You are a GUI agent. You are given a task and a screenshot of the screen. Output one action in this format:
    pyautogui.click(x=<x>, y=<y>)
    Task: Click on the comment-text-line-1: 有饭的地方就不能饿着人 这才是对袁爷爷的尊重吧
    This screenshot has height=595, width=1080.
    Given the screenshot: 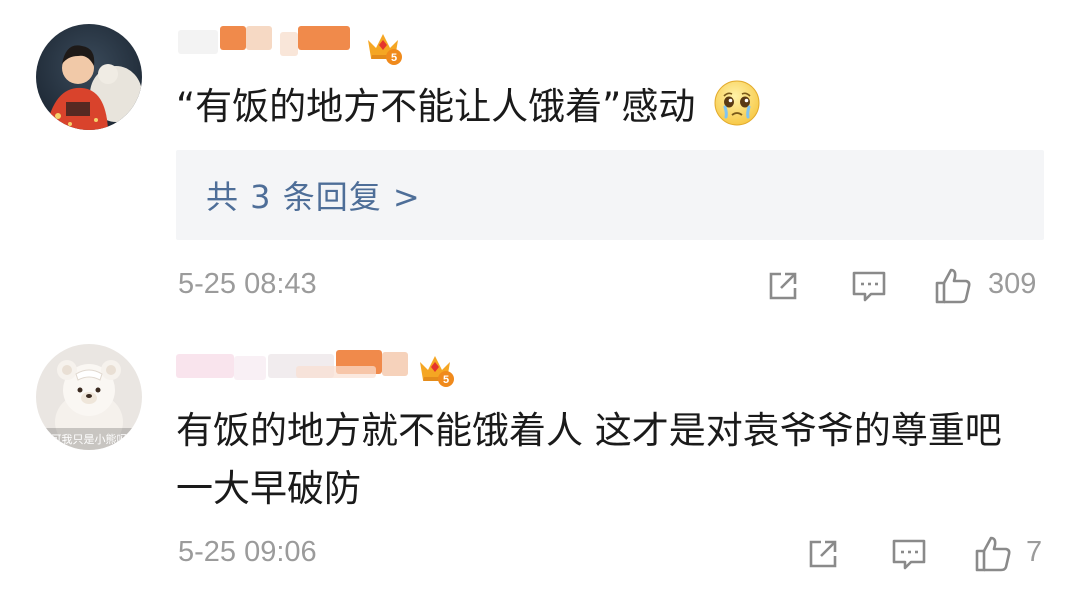 What is the action you would take?
    pyautogui.click(x=589, y=430)
    